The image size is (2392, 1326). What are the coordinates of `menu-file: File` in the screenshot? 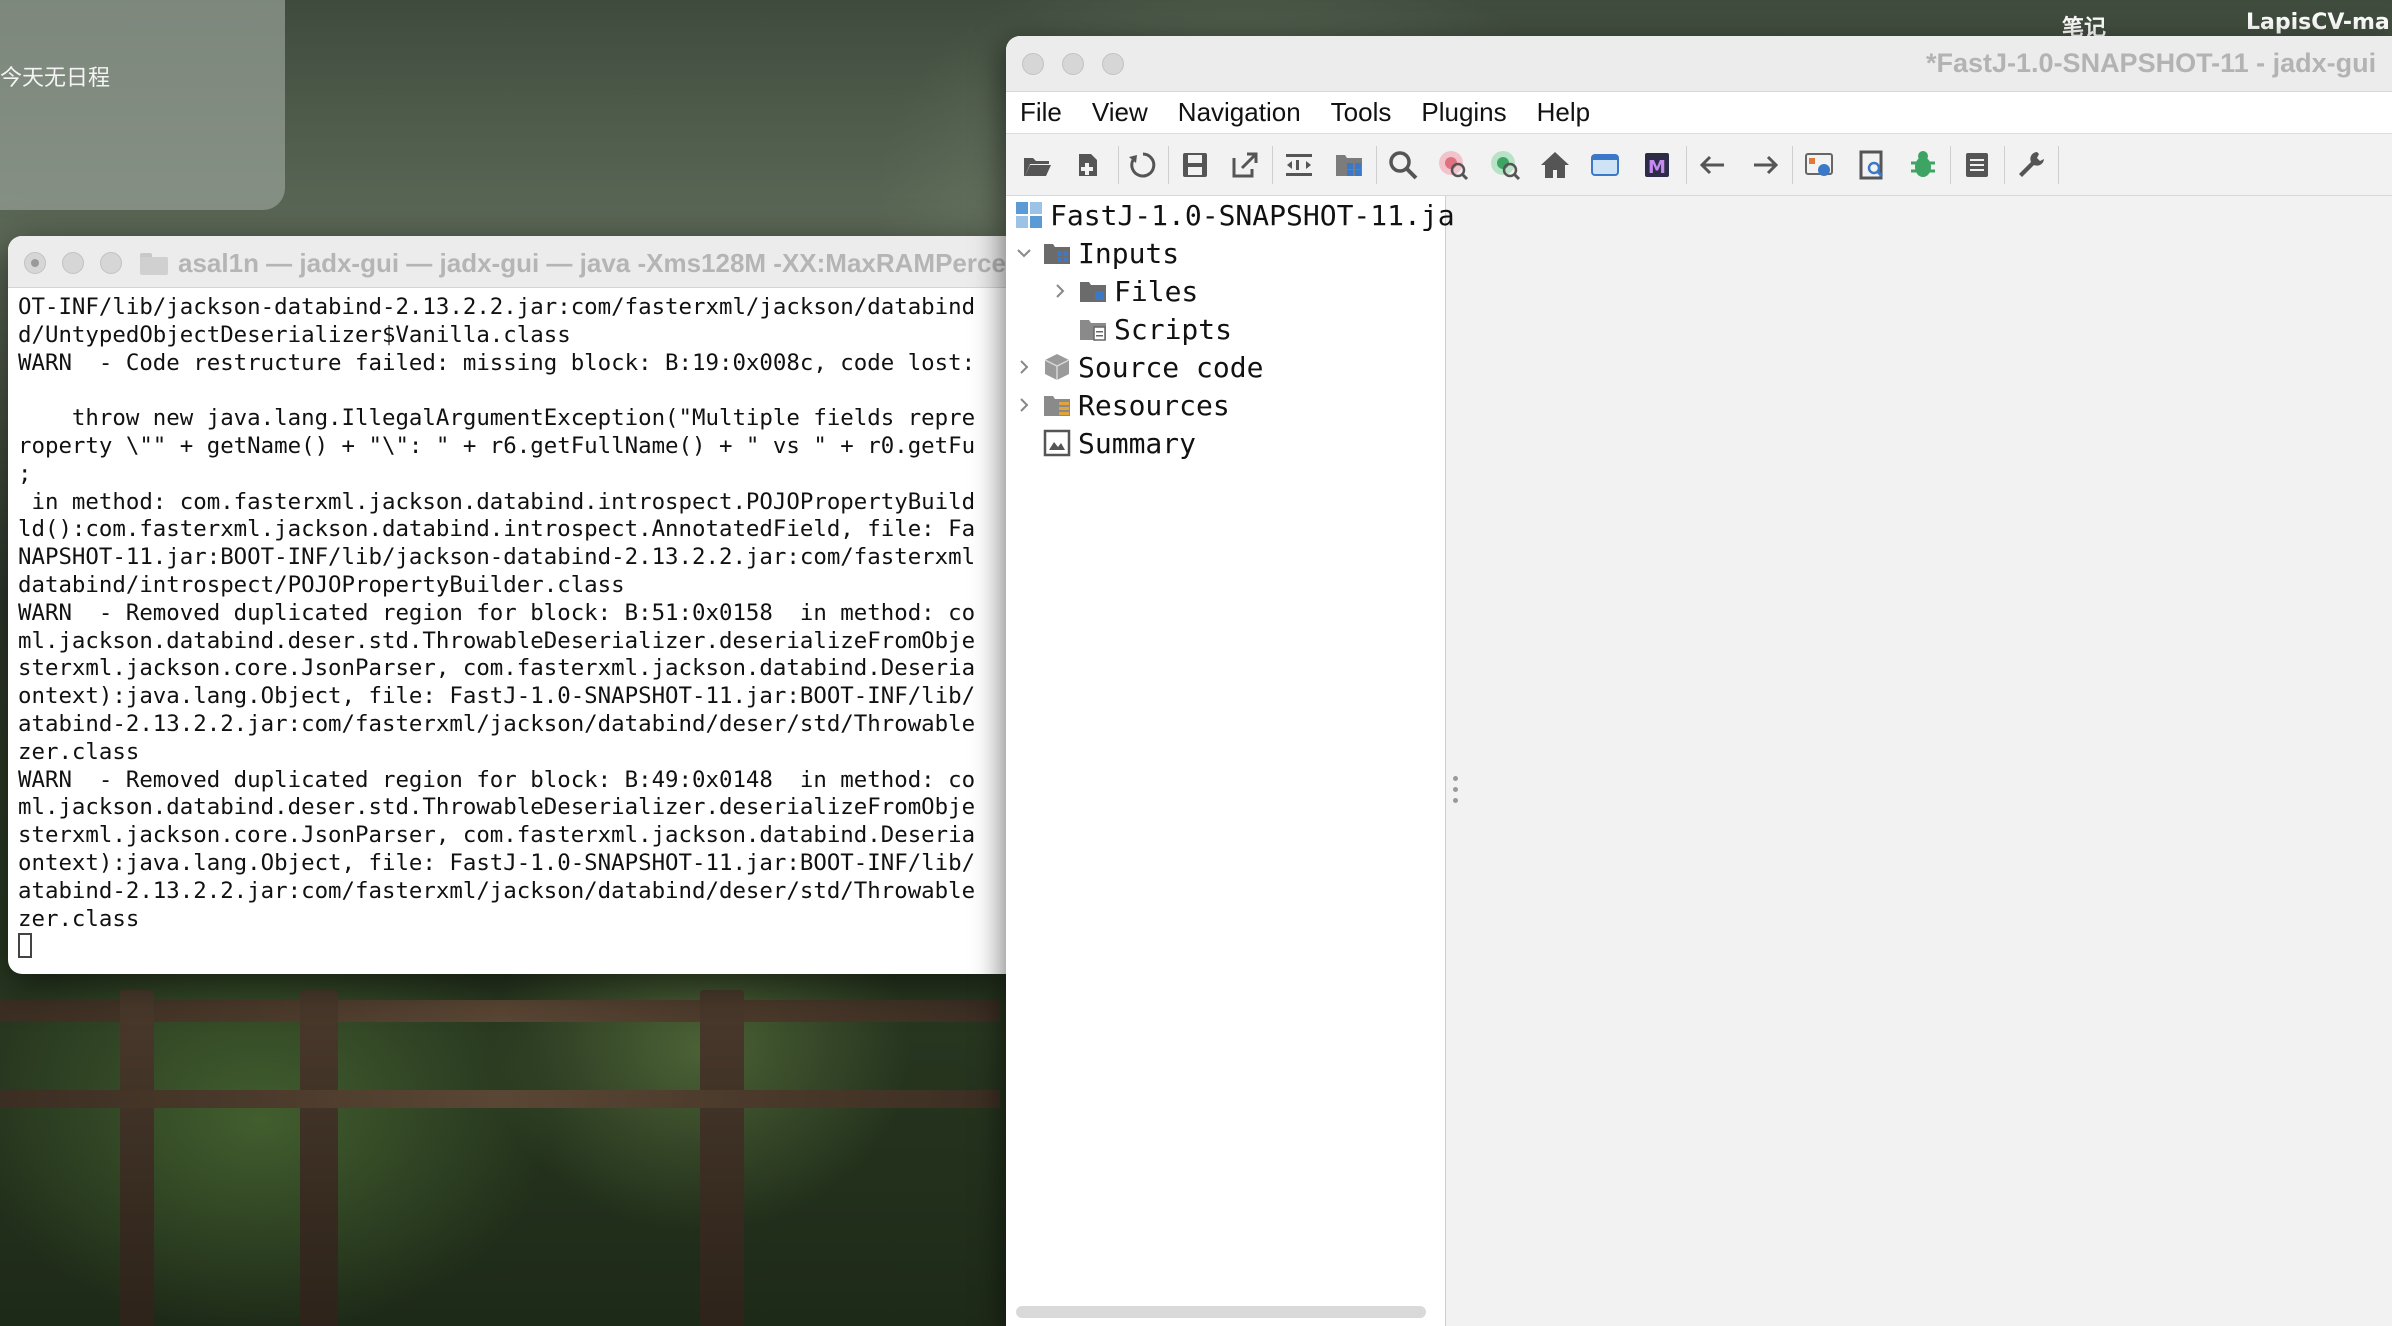 It's located at (1041, 112).